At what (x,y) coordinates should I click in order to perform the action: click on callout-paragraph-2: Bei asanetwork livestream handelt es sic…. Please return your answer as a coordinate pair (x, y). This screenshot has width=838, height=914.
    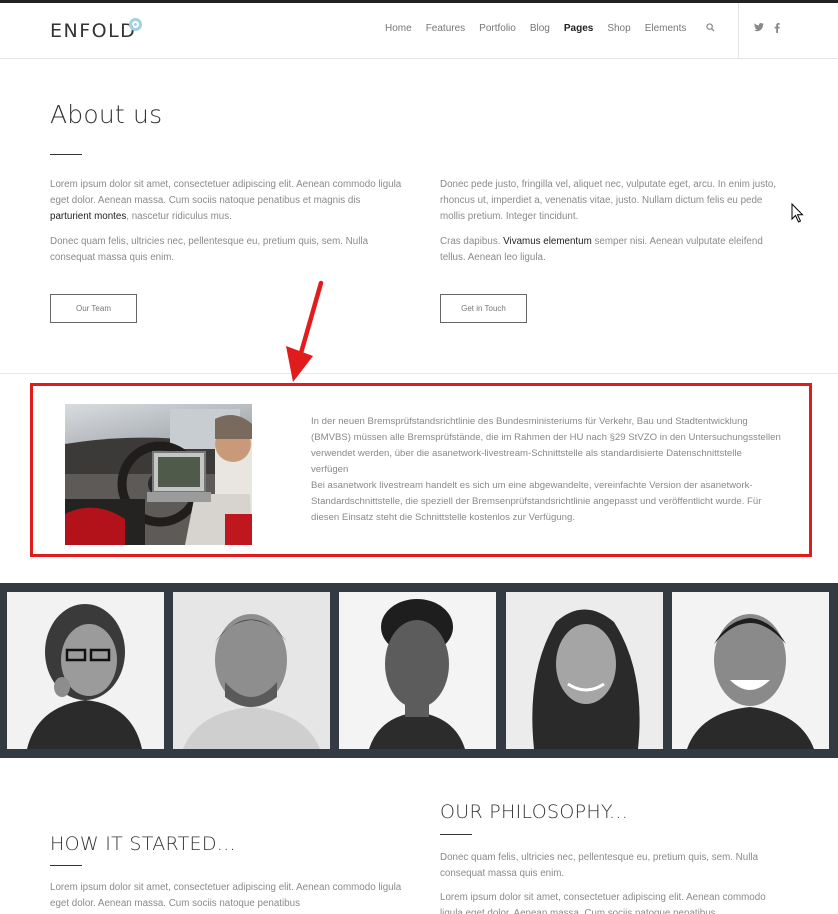
    Looking at the image, I should click on (536, 501).